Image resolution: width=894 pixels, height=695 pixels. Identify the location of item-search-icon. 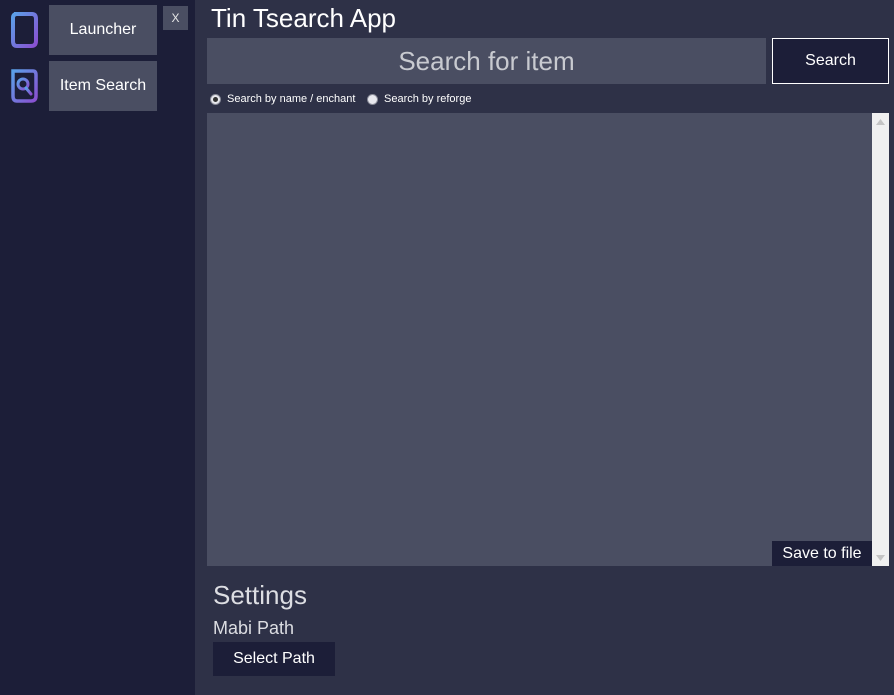
(24, 86).